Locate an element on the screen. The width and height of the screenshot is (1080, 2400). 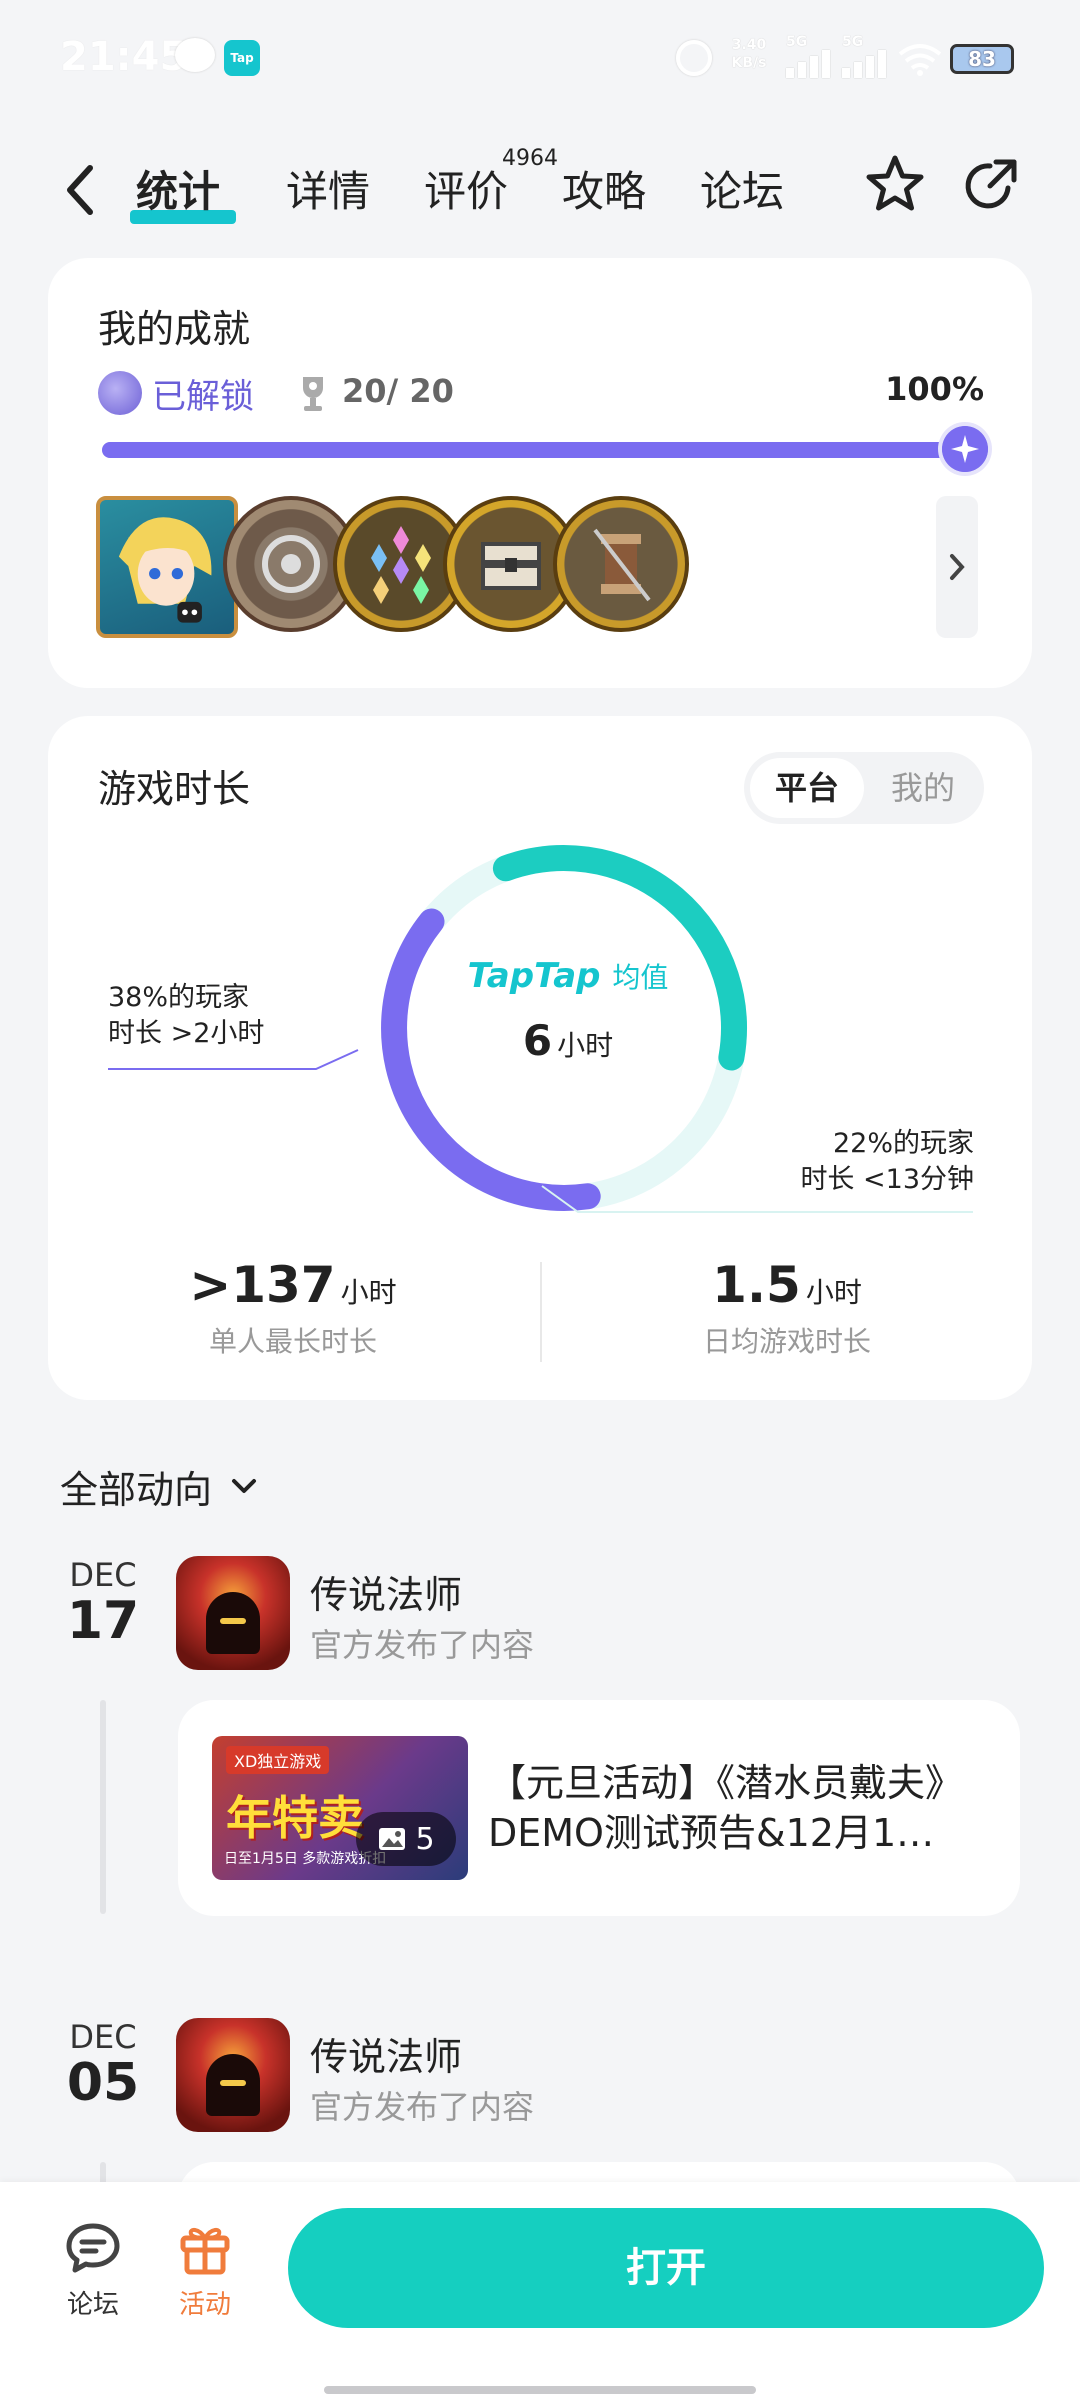
daily-playtime-value: 1.5 is located at coordinates (756, 1285).